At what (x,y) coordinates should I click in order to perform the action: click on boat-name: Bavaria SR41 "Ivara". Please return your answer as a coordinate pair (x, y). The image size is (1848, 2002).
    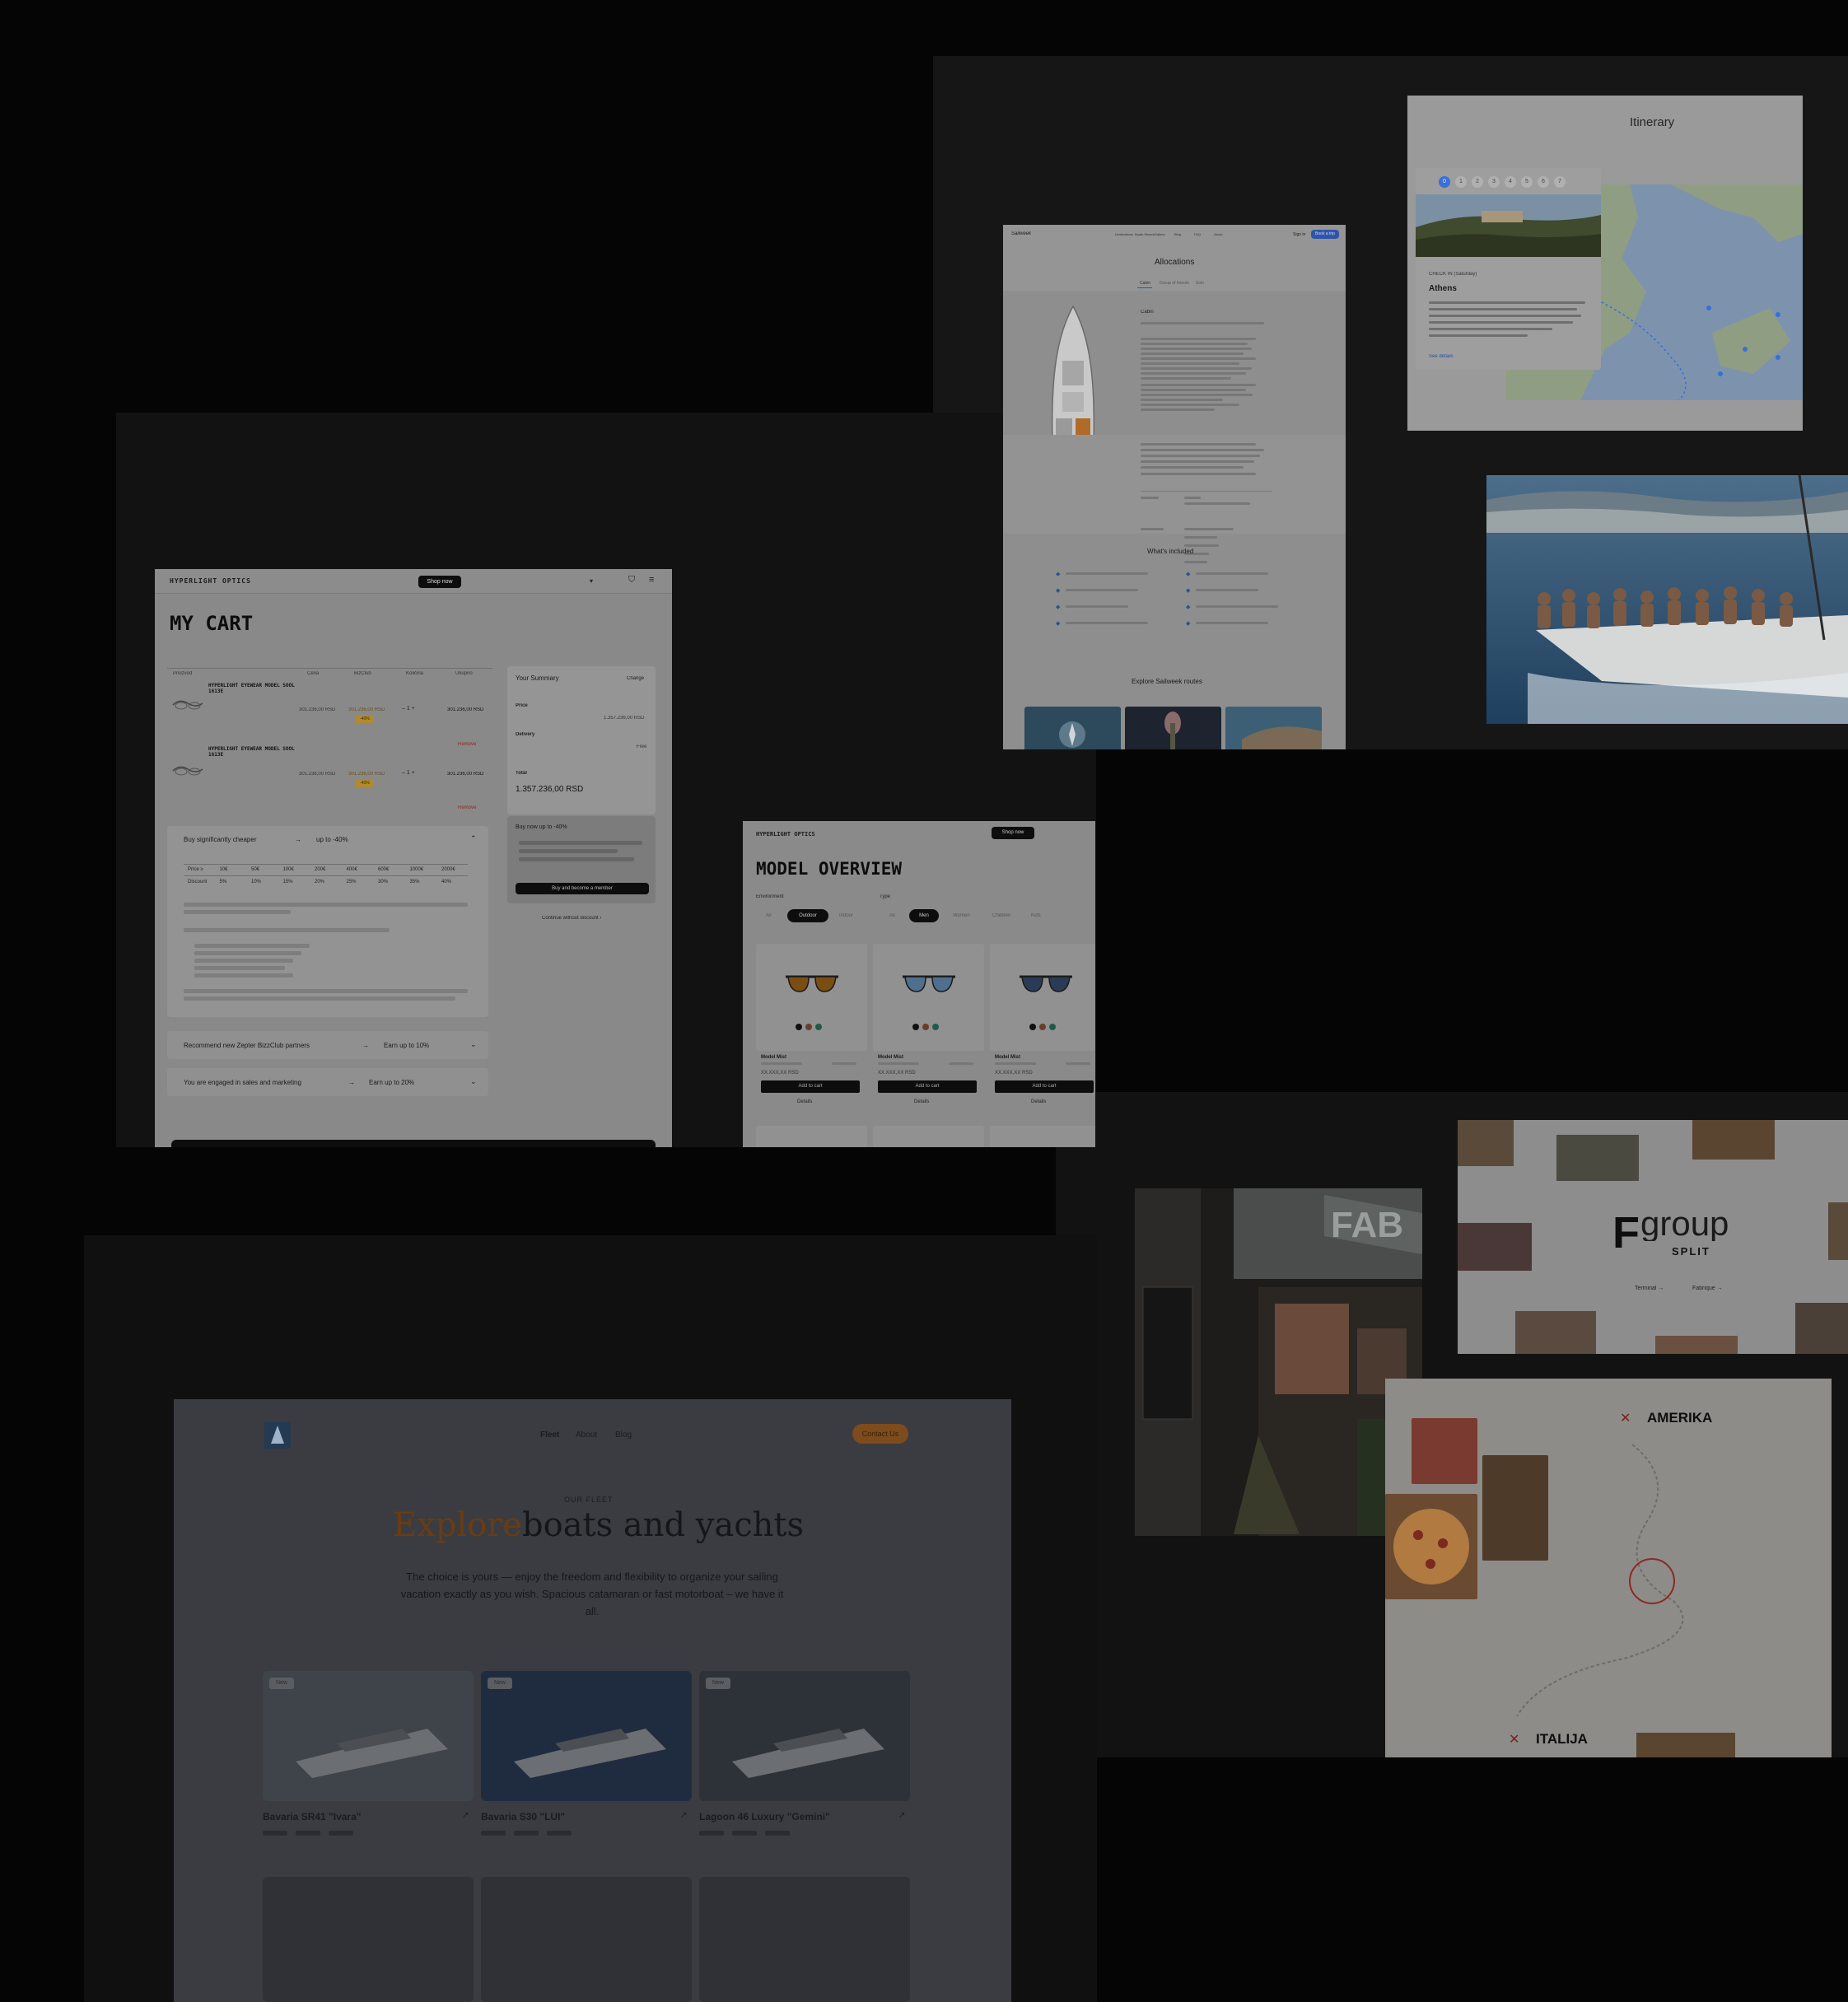
    Looking at the image, I should click on (312, 1816).